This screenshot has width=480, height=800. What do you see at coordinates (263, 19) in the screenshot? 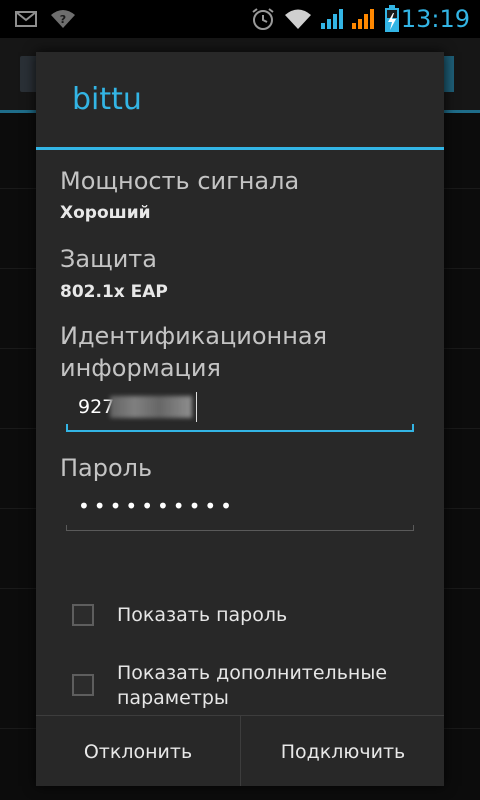
I see `alarm-icon` at bounding box center [263, 19].